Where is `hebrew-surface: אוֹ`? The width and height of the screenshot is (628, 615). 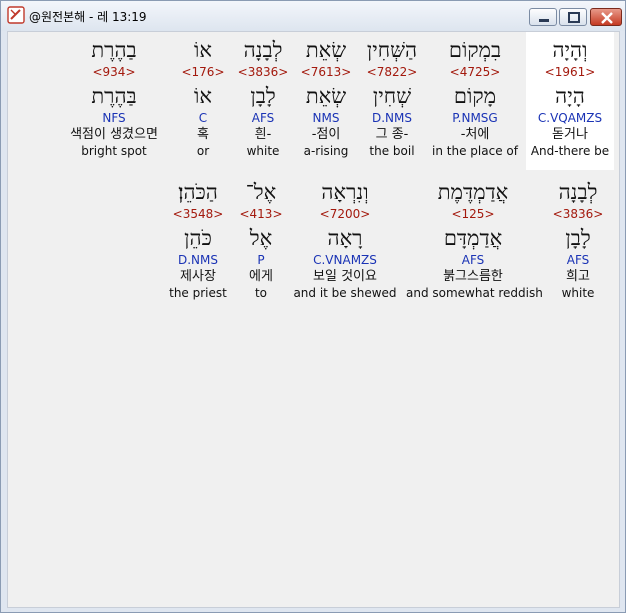
hebrew-surface: אוֹ is located at coordinates (203, 50).